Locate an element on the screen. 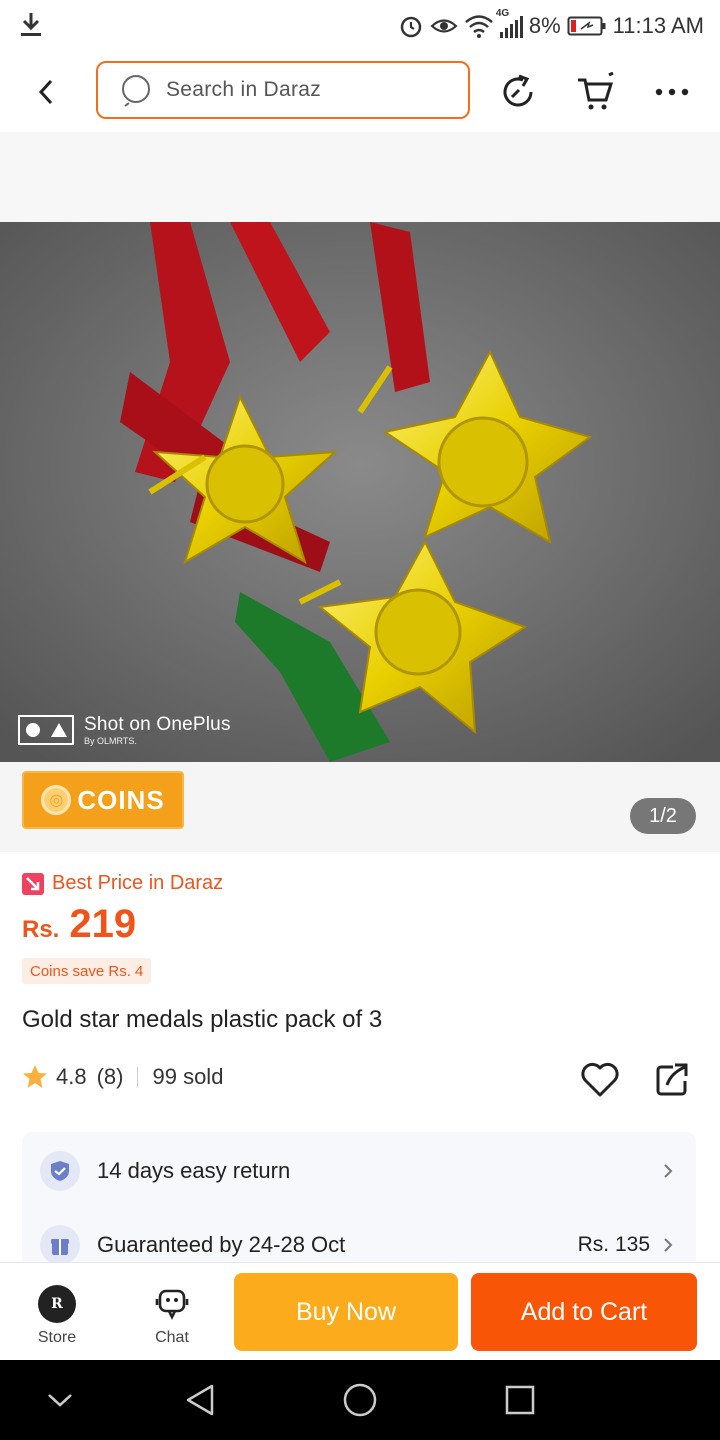 This screenshot has width=720, height=1440. price: Rs. 219 is located at coordinates (79, 924).